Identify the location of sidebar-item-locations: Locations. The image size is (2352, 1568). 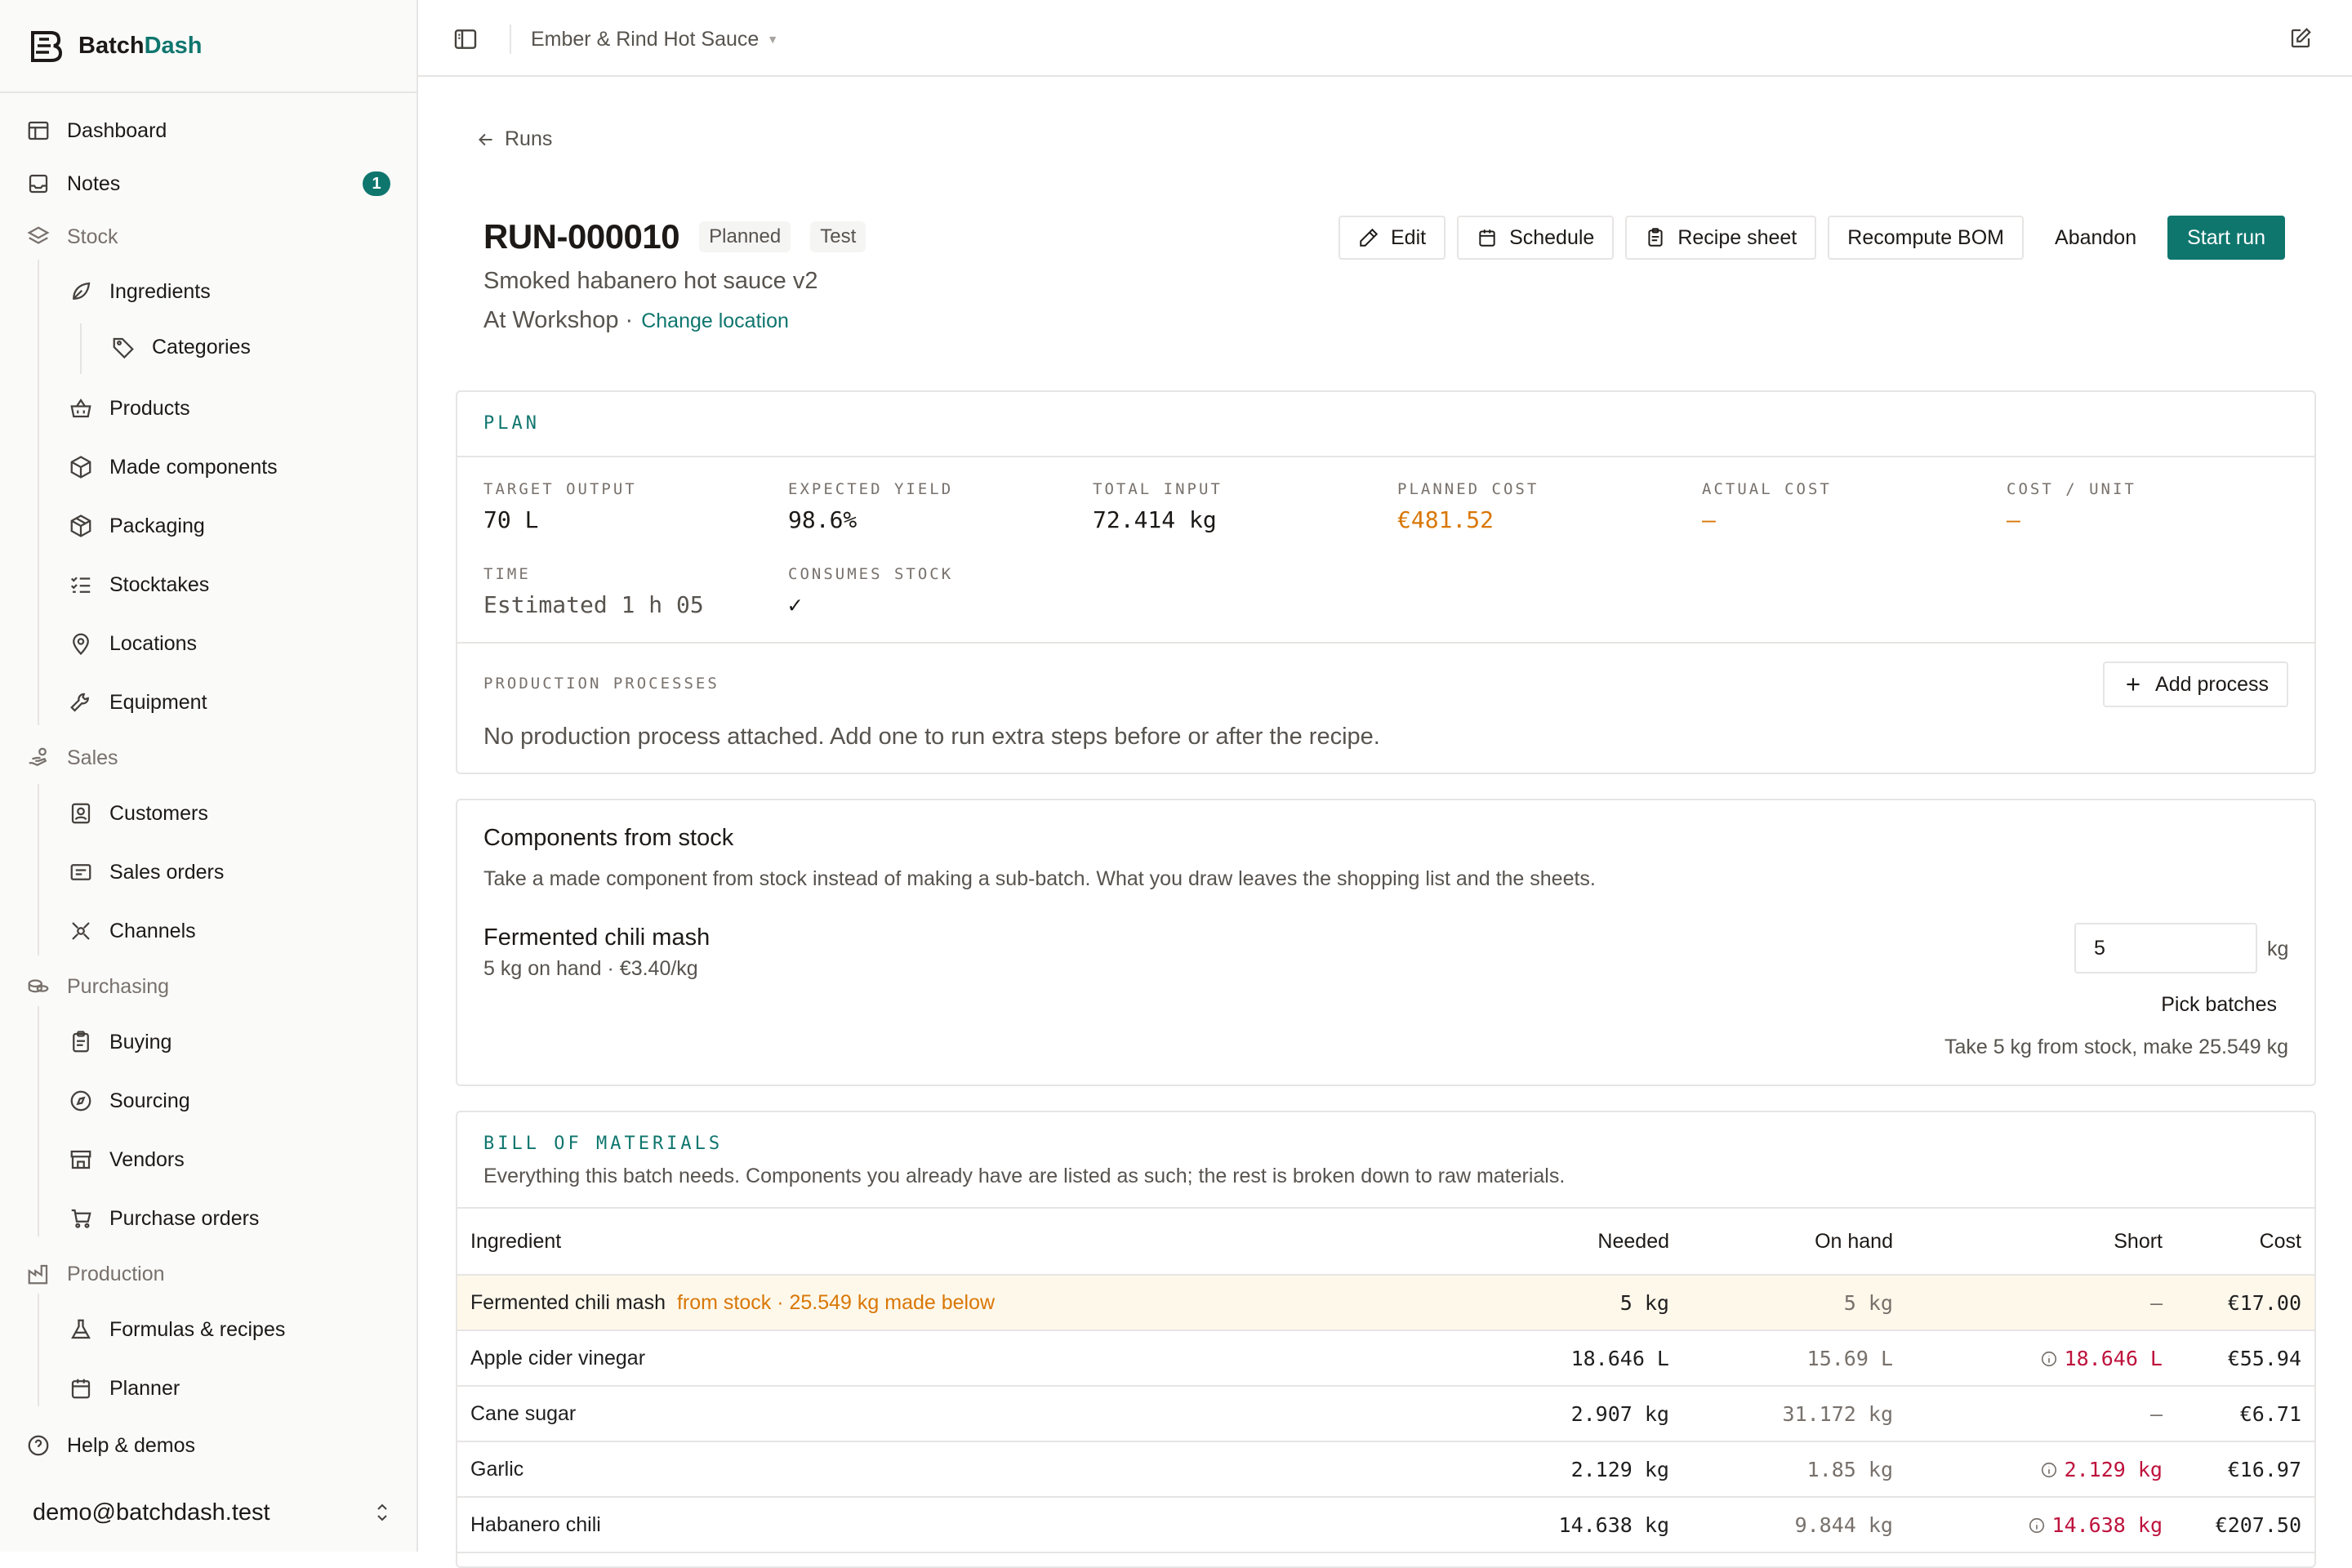
(133, 644).